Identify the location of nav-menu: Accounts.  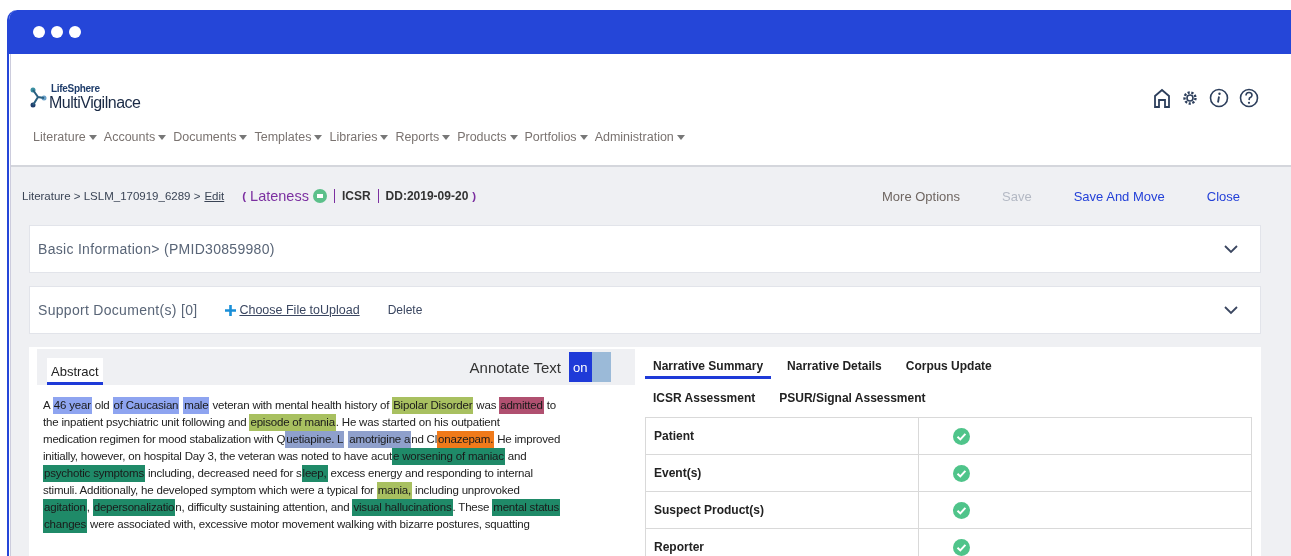
(135, 137).